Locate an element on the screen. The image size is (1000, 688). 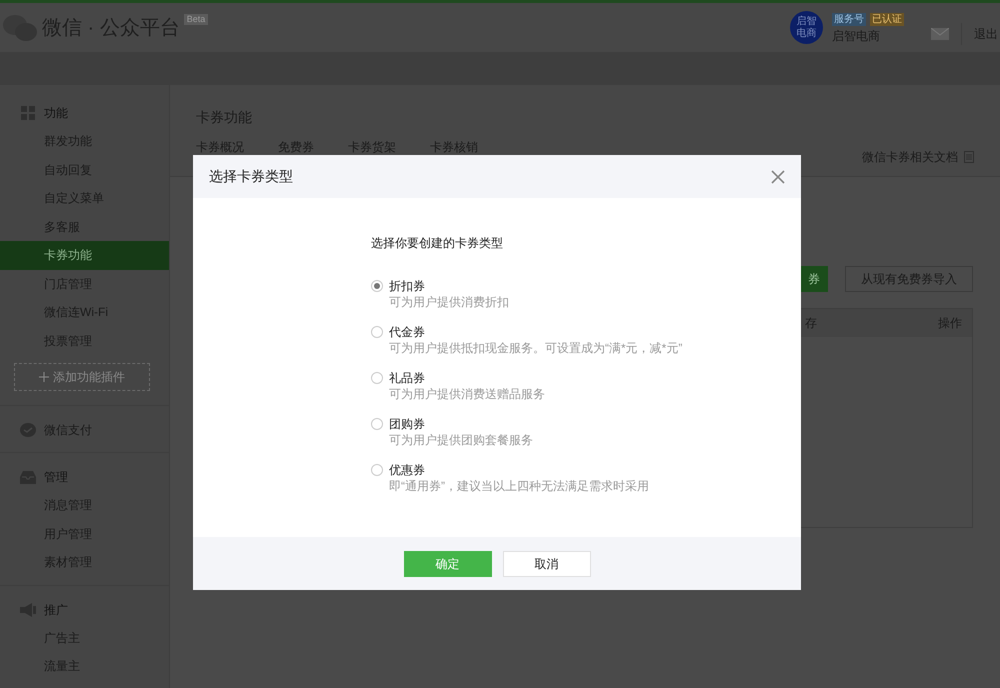
option-label: 优惠券 is located at coordinates (407, 470).